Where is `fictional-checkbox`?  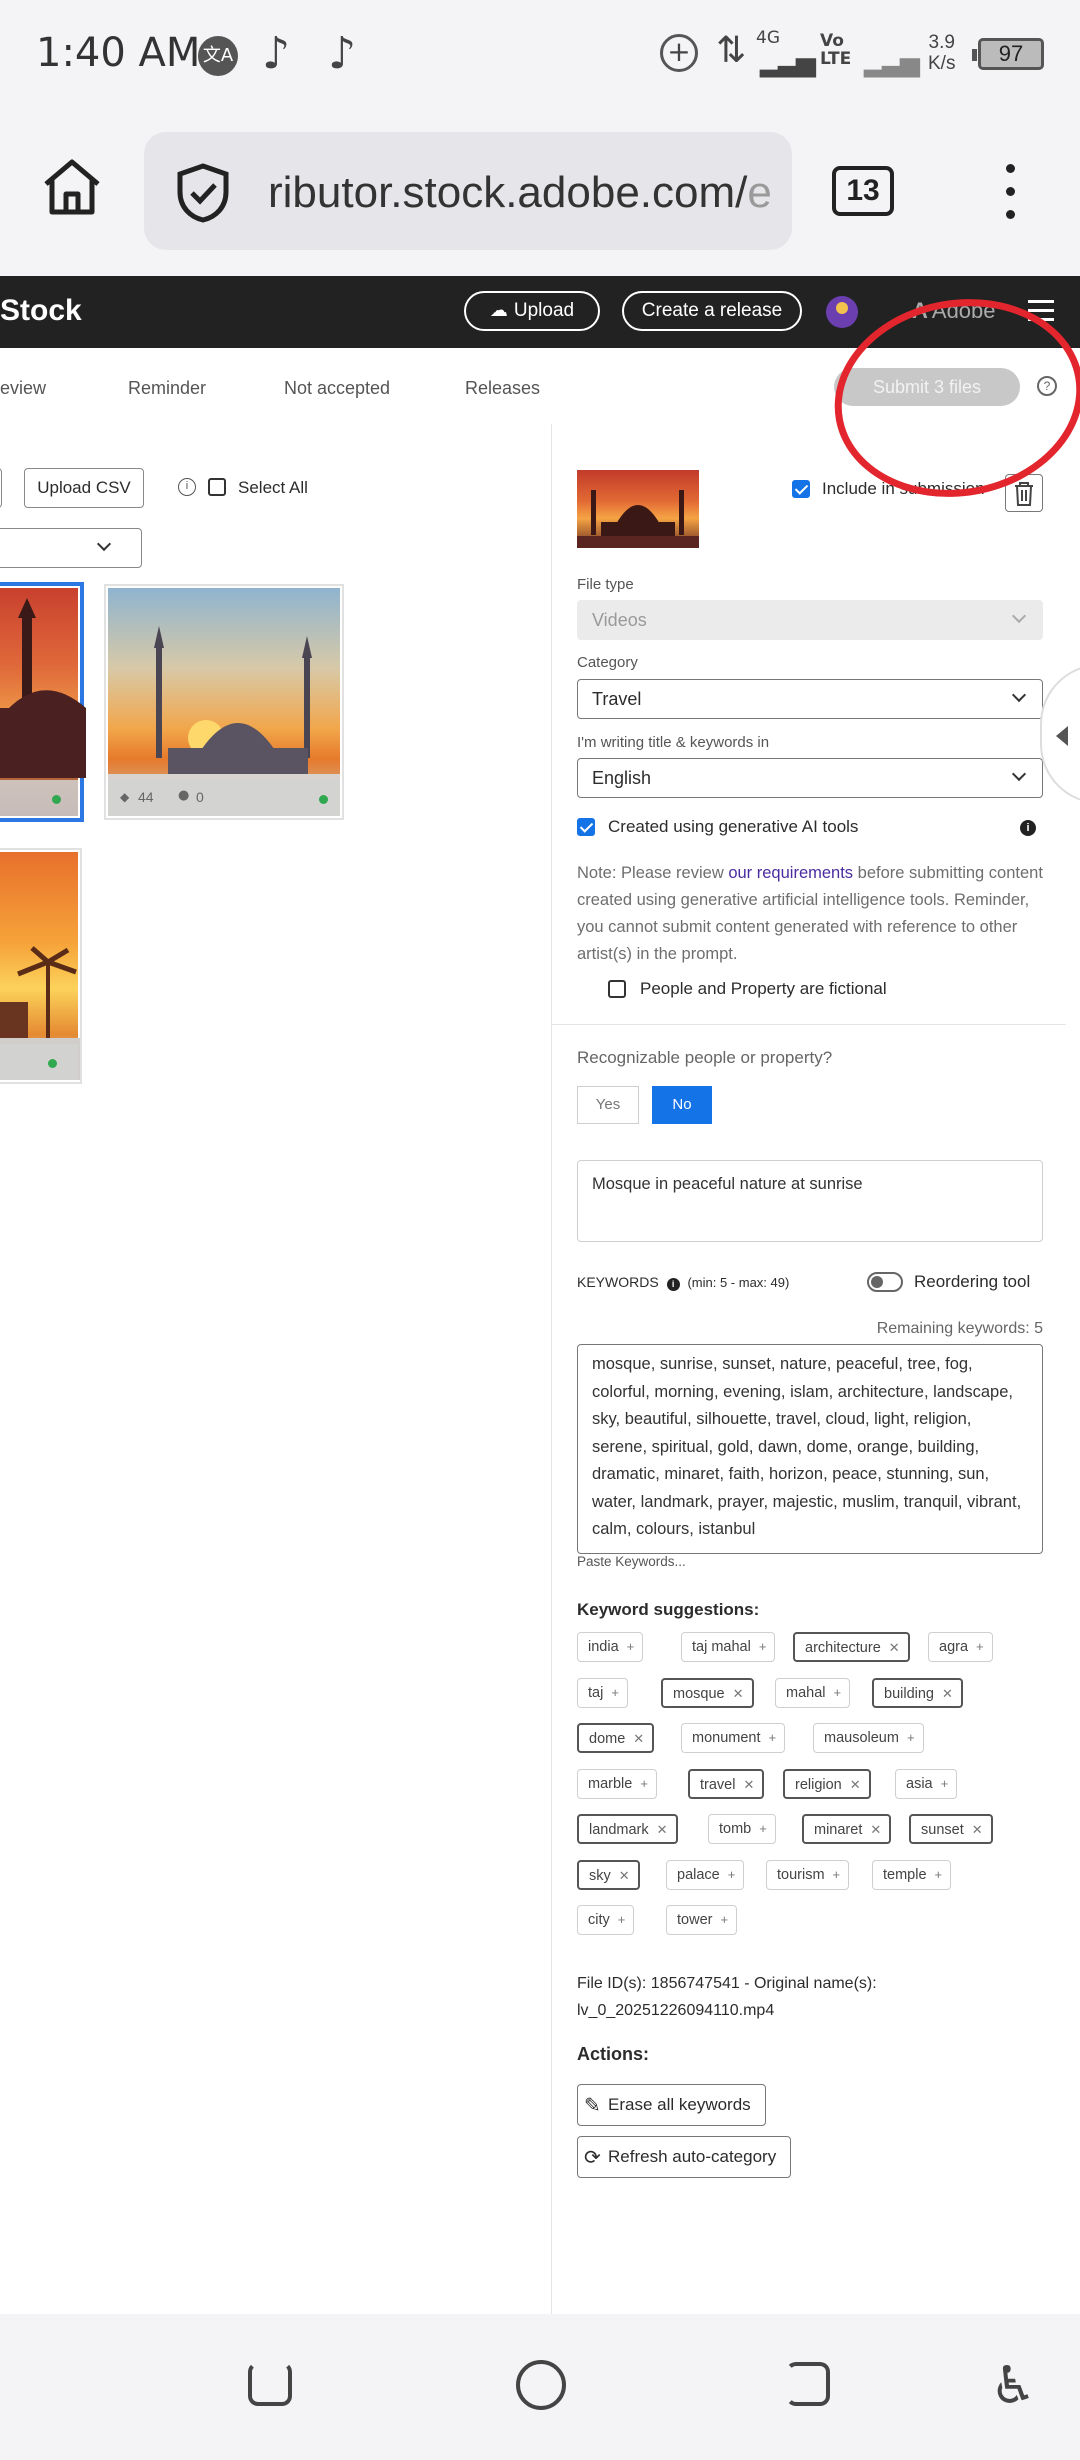
fictional-checkbox is located at coordinates (617, 989).